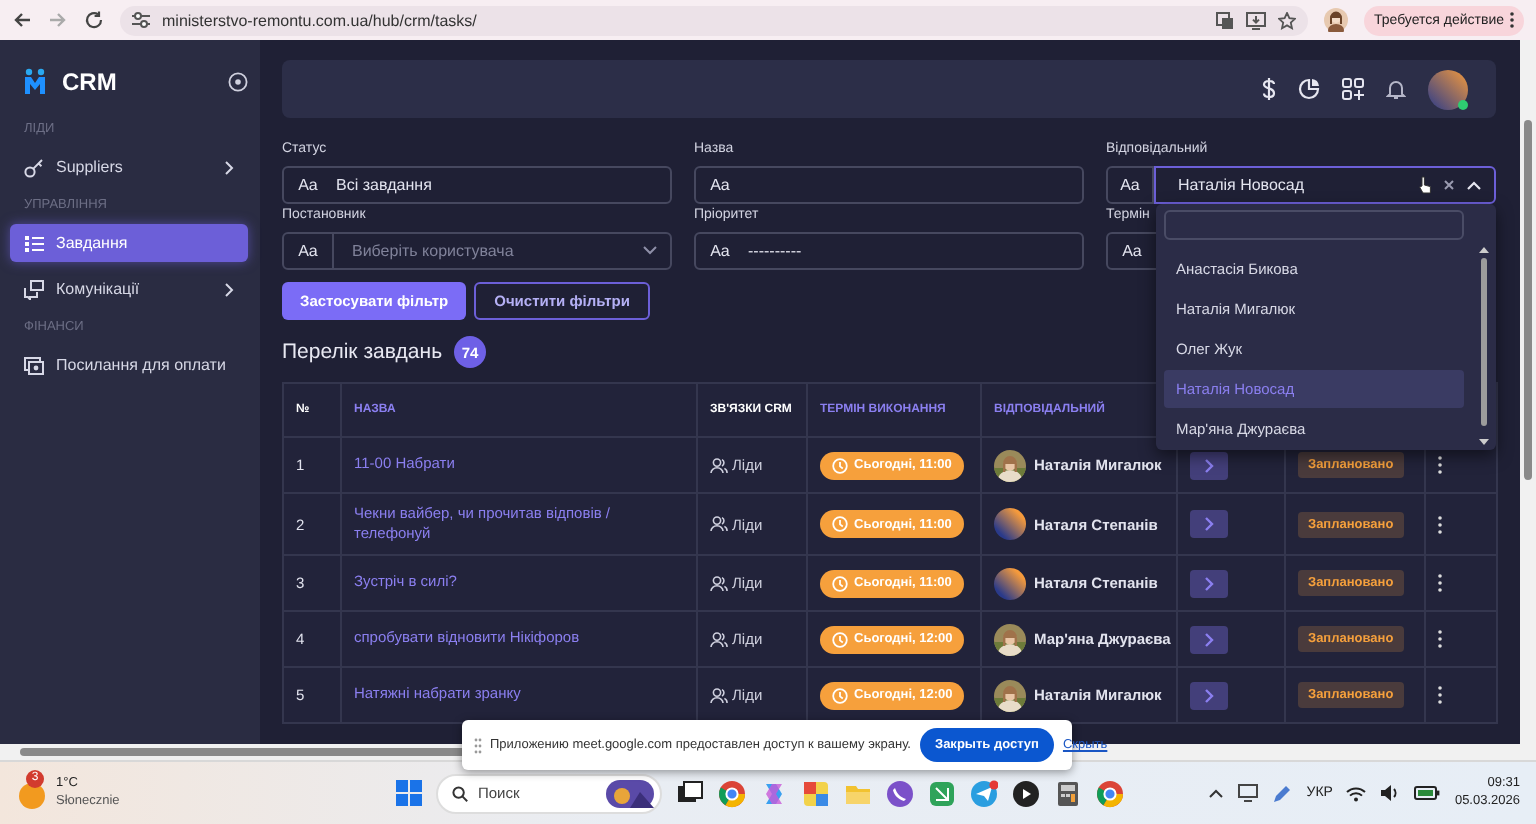 This screenshot has width=1536, height=824. Describe the element at coordinates (320, 20) in the screenshot. I see `url-text: ministerstvo-remontu.com.ua/hub/crm/tasks/` at that location.